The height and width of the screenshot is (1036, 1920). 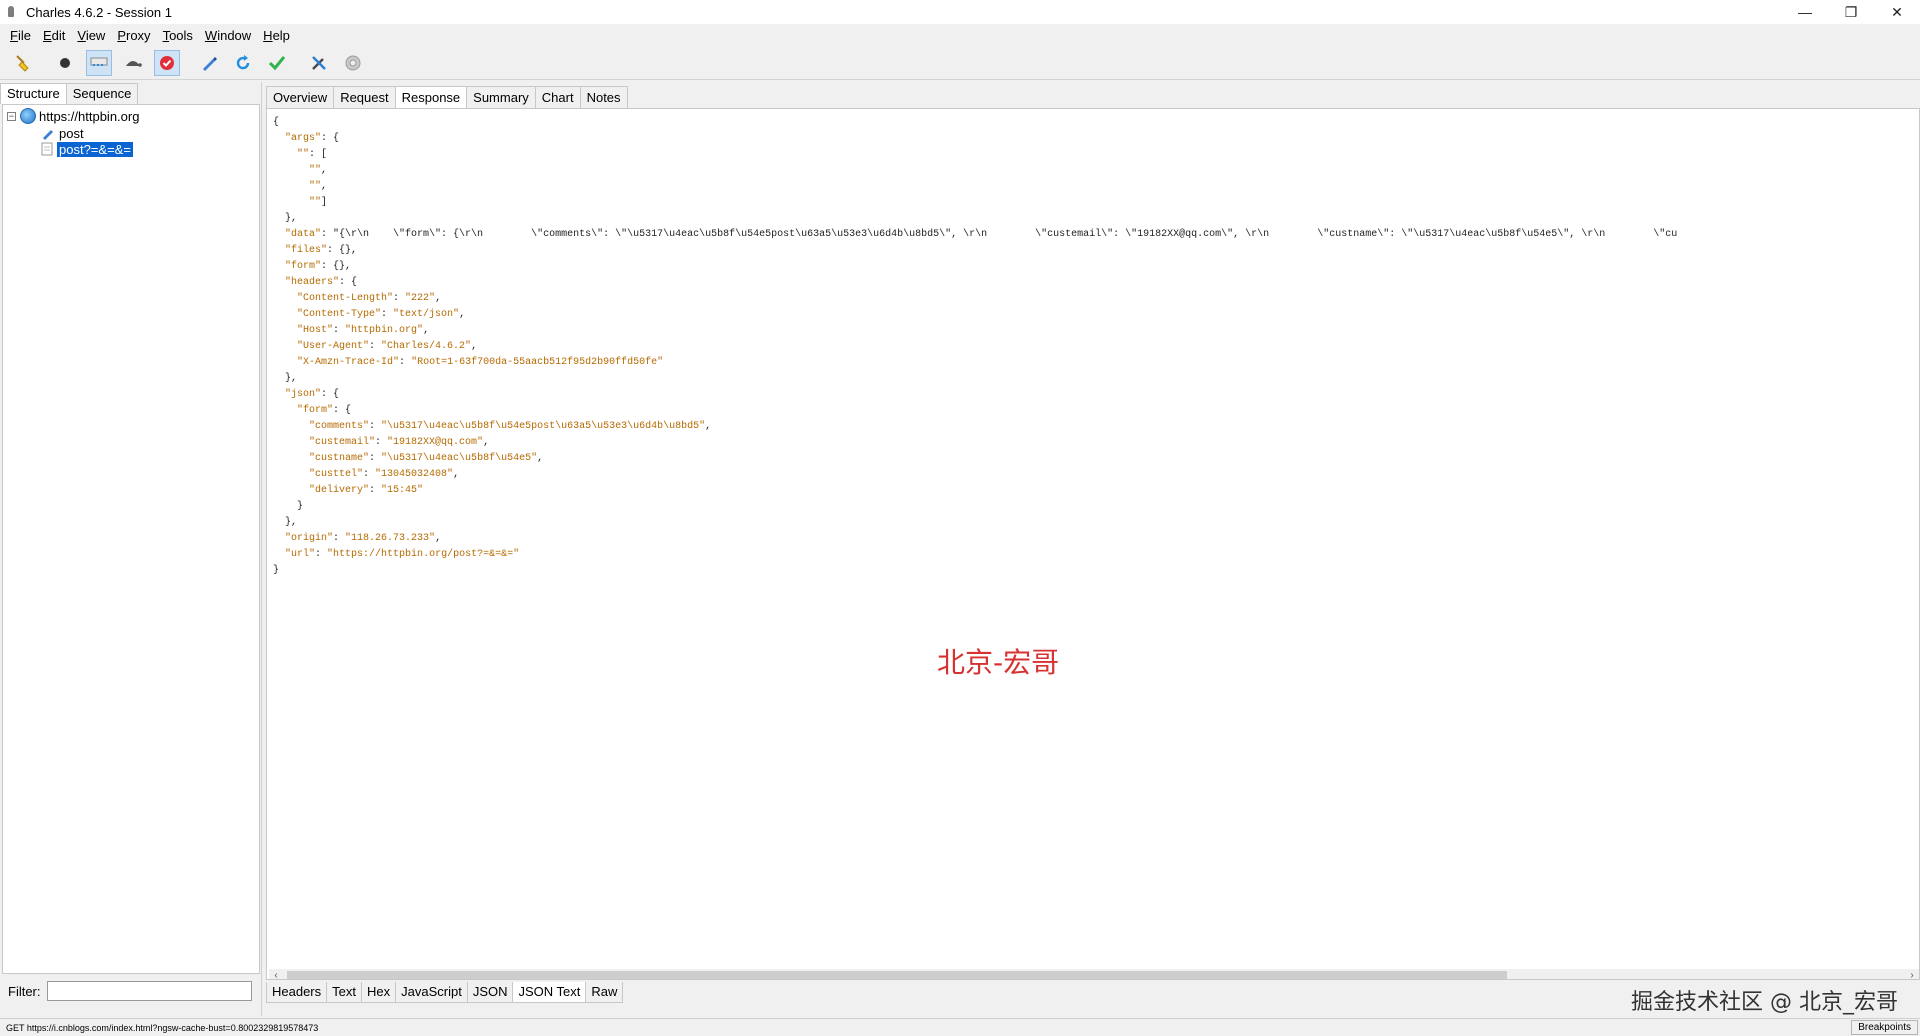 I want to click on settings-button, so click(x=353, y=63).